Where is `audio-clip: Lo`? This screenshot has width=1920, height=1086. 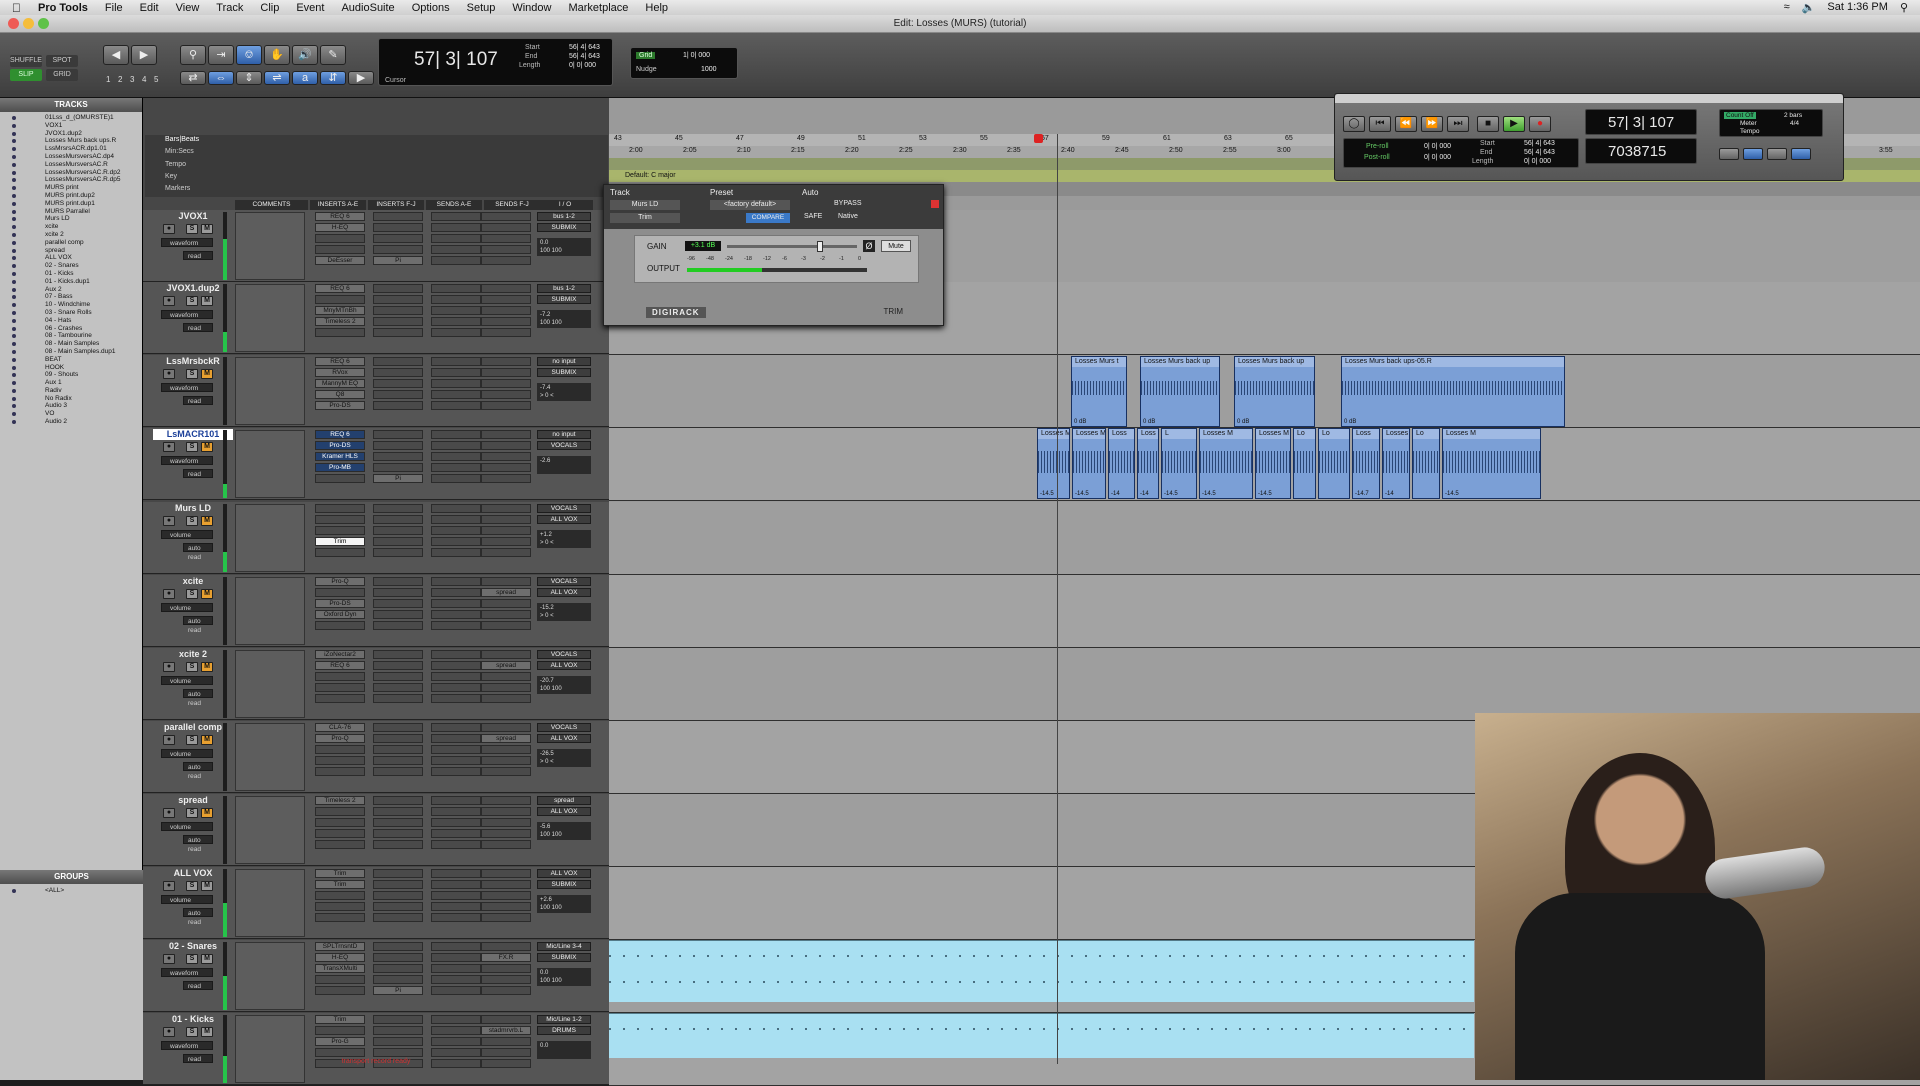 audio-clip: Lo is located at coordinates (1426, 463).